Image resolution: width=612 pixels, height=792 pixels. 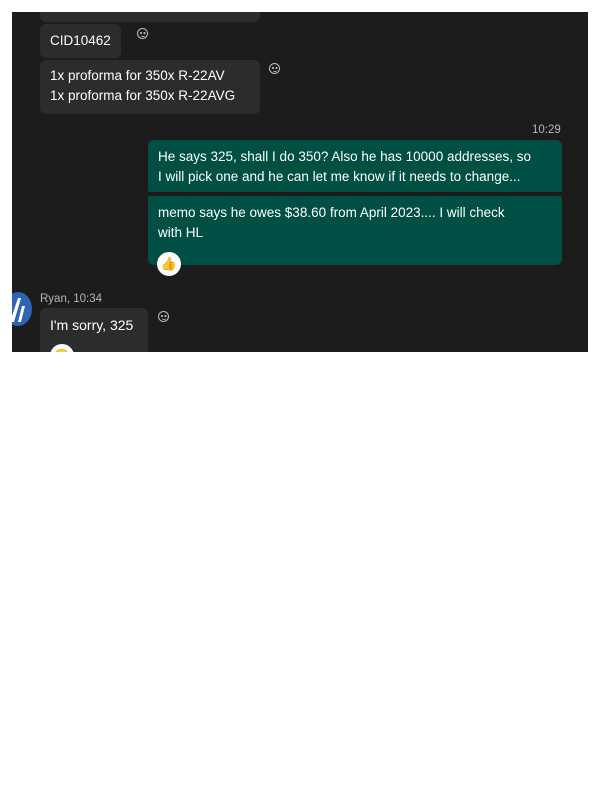 I want to click on message-text: I'm sorry, 325, so click(x=92, y=325).